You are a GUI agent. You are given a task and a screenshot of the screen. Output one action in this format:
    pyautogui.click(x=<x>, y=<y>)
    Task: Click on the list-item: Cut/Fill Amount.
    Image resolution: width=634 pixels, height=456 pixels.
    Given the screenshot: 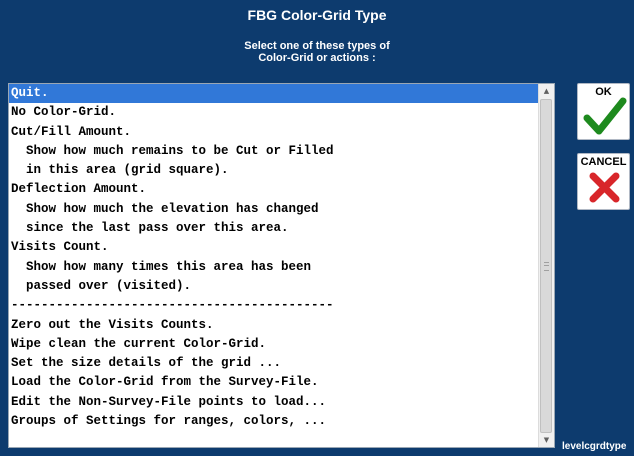 What is the action you would take?
    pyautogui.click(x=274, y=132)
    